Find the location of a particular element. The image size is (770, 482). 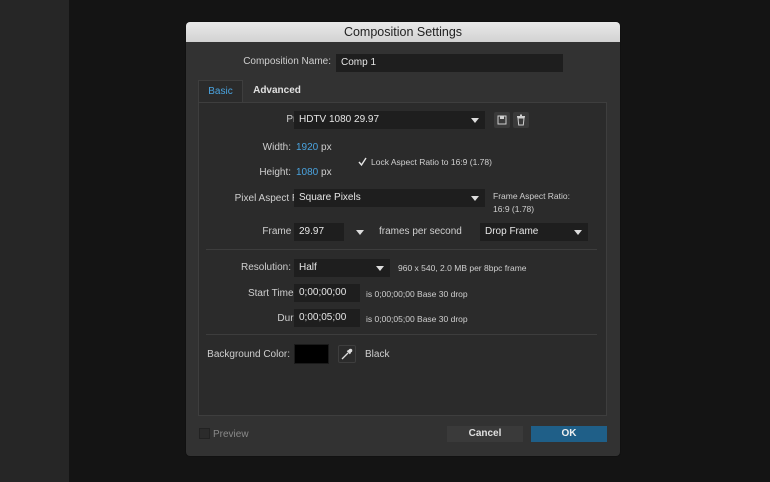

eyedropper-icon is located at coordinates (347, 354).